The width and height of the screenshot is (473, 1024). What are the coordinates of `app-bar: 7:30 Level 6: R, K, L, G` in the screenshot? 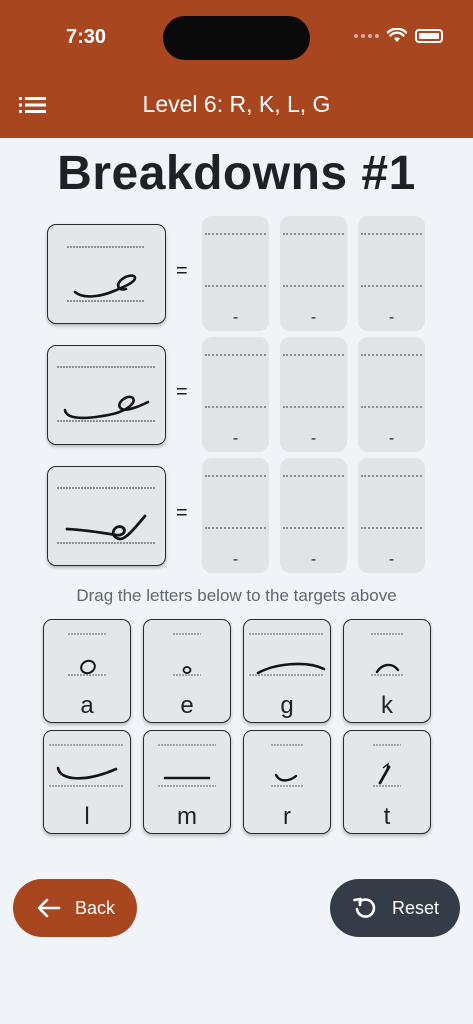 It's located at (236, 69).